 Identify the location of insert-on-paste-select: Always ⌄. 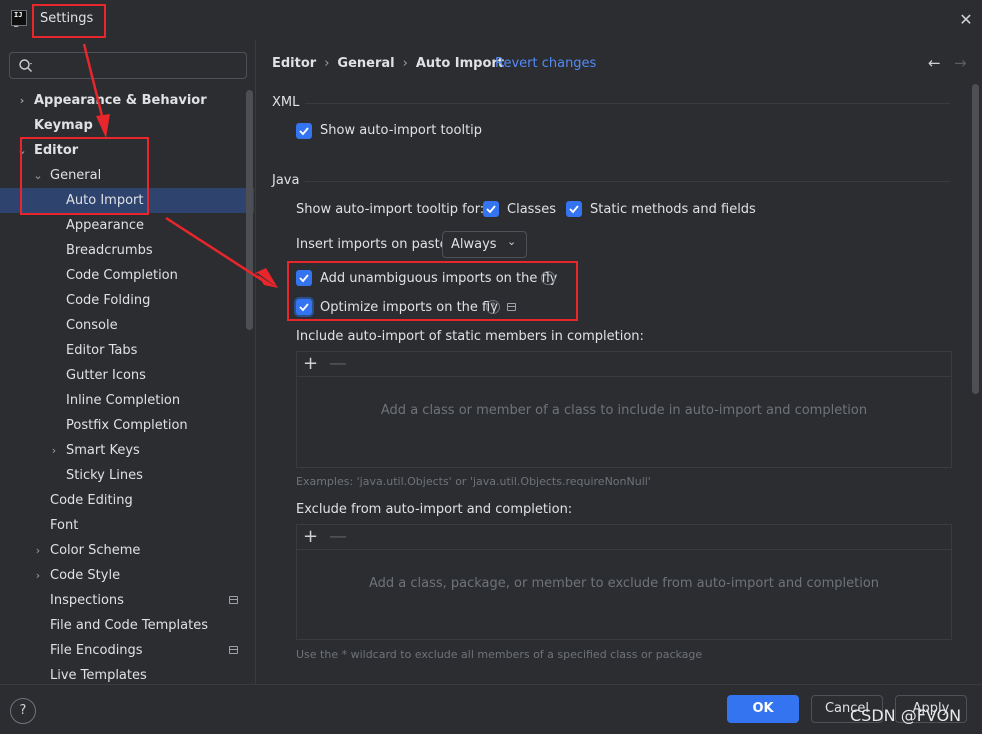
(484, 244).